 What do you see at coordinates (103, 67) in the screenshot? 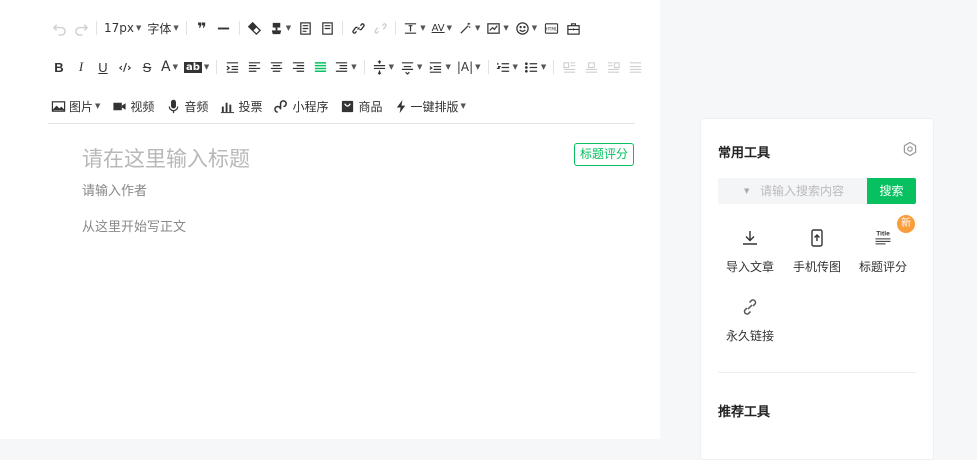
I see `underline-button: U` at bounding box center [103, 67].